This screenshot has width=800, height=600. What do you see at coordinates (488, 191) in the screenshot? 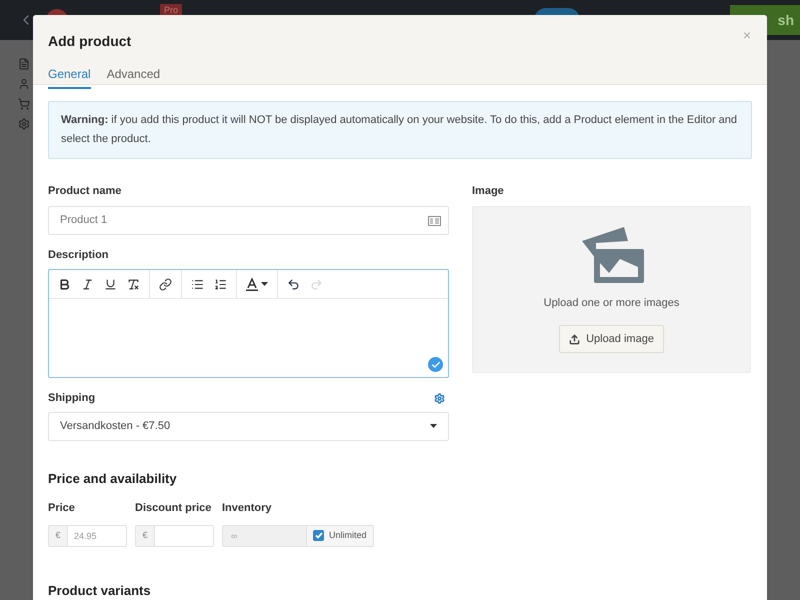
I see `field-label: Image` at bounding box center [488, 191].